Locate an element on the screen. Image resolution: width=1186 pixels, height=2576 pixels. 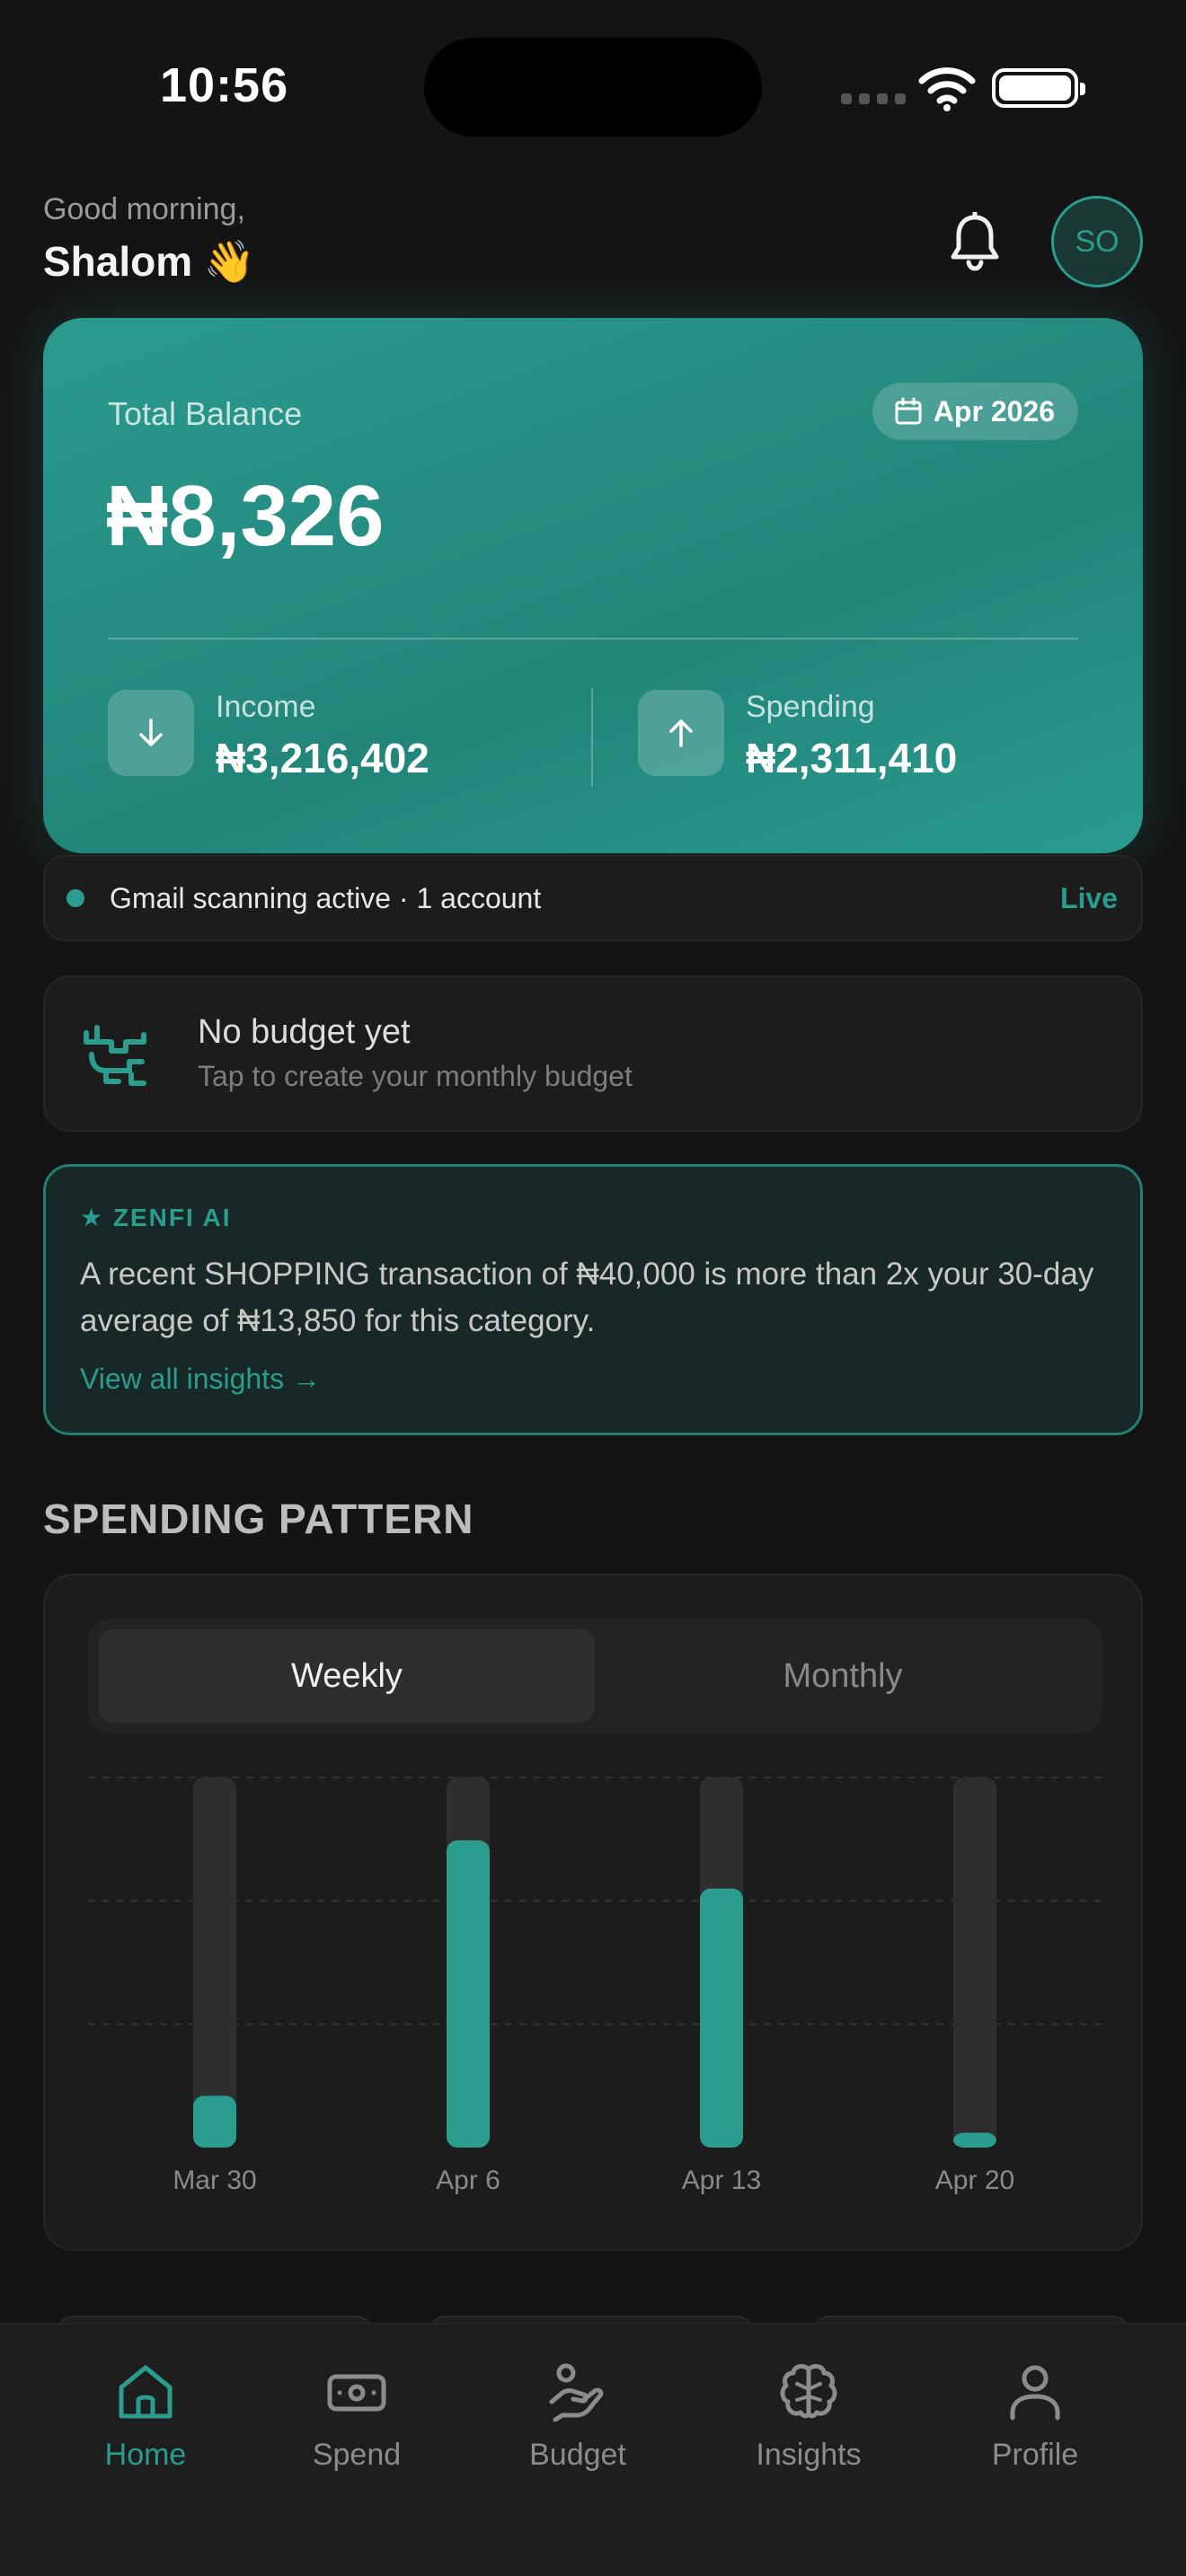
spending-bar-chart: Mar 30 Apr 6 Apr 13 Apr 20 is located at coordinates (595, 1986).